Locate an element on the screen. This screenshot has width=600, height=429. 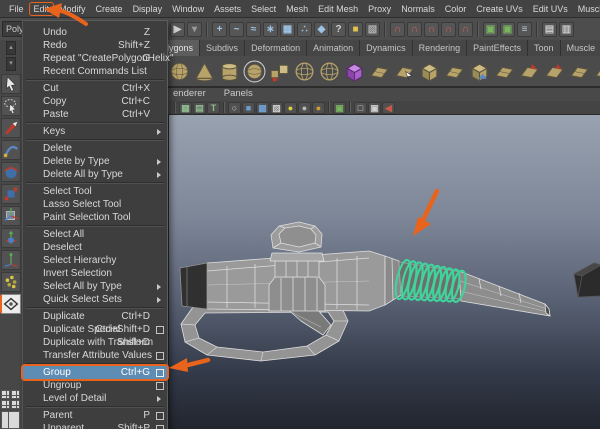
panel-menu-panels: Panels is located at coordinates (238, 94).